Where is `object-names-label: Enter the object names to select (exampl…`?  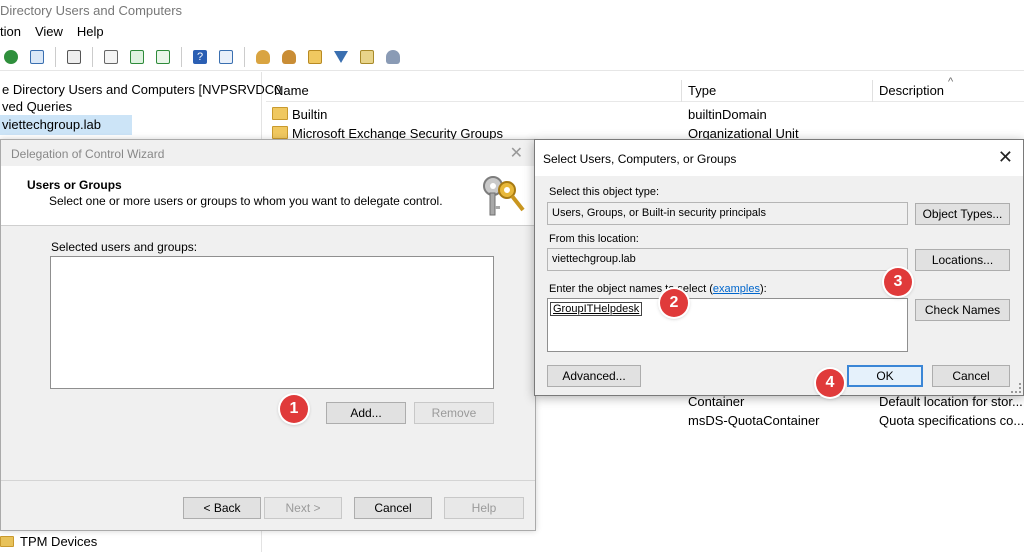
object-names-label: Enter the object names to select (exampl… is located at coordinates (658, 289).